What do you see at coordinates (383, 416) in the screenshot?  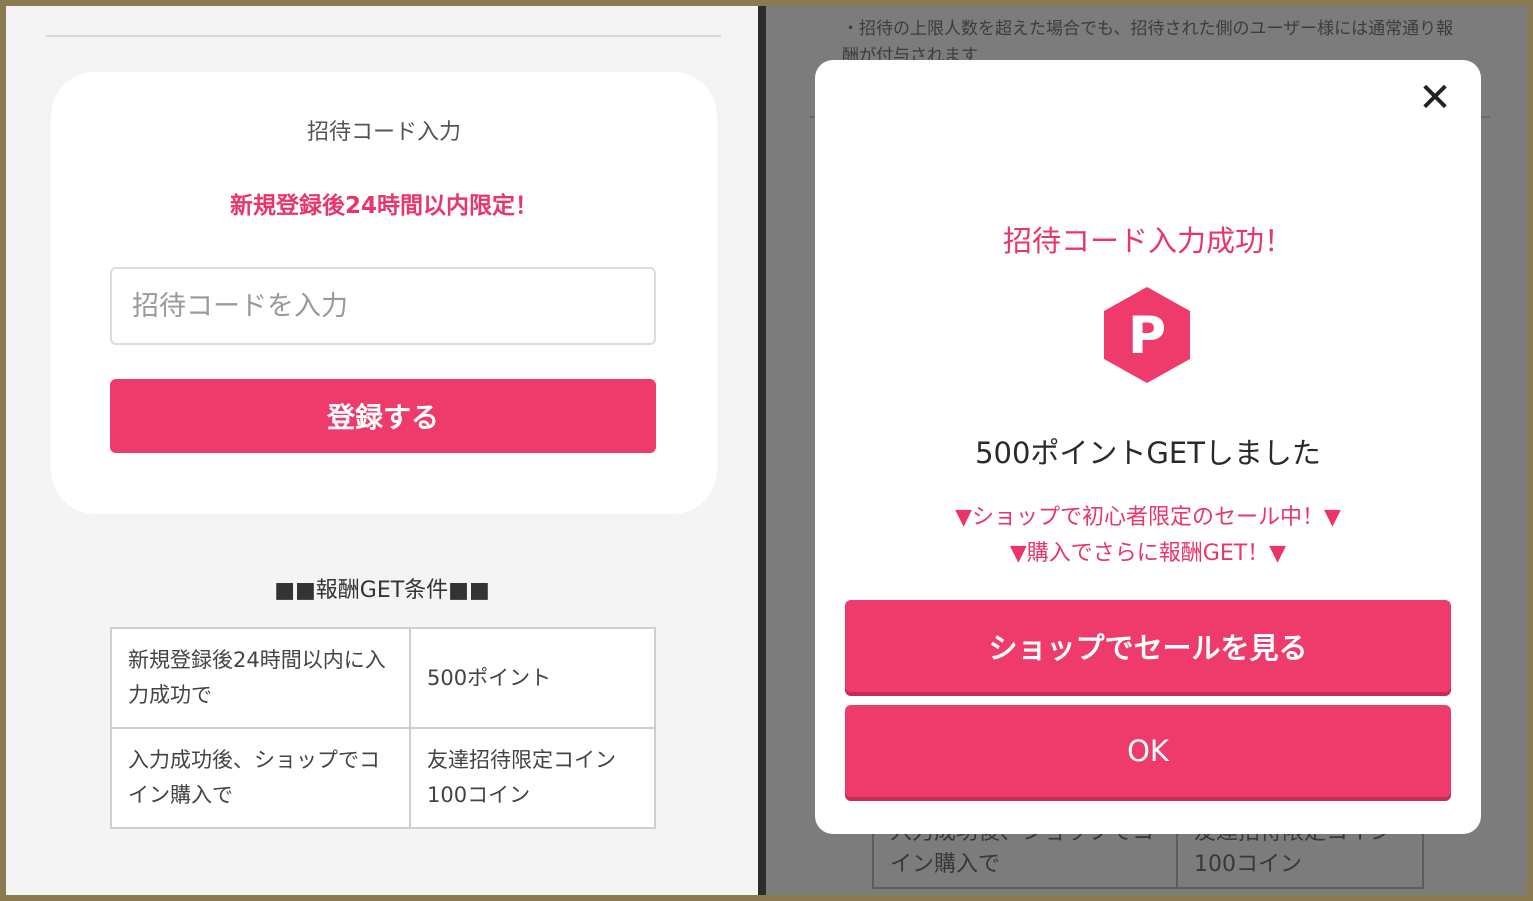 I see `register-button: 登録する` at bounding box center [383, 416].